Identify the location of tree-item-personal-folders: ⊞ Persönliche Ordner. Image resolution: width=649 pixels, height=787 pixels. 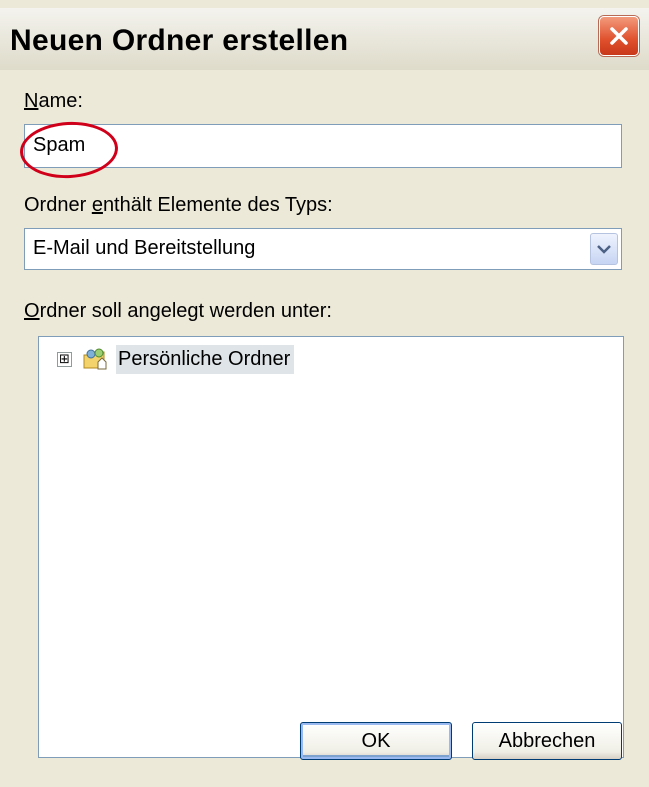
(176, 359).